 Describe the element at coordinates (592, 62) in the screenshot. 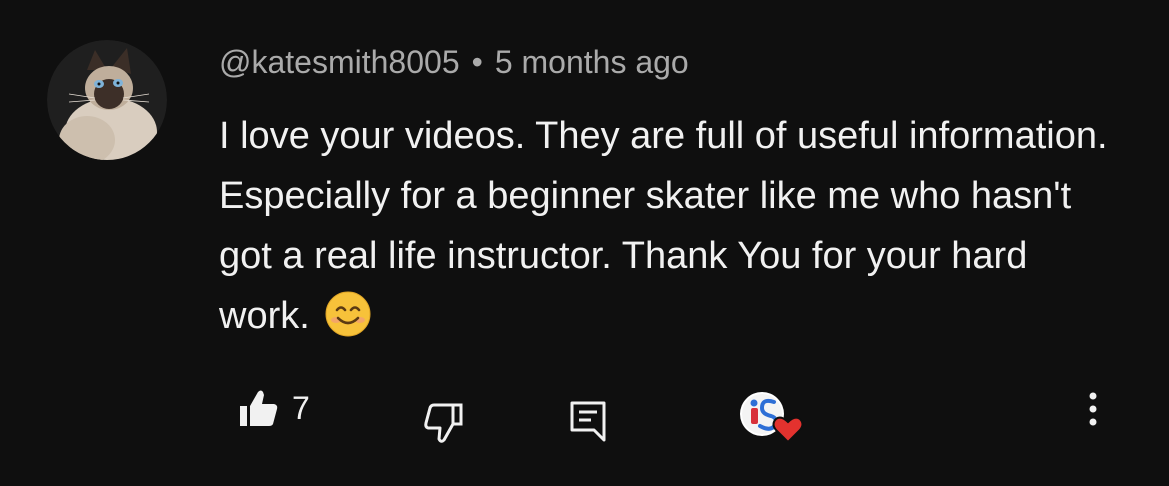

I see `comment-time: 5 months ago` at that location.